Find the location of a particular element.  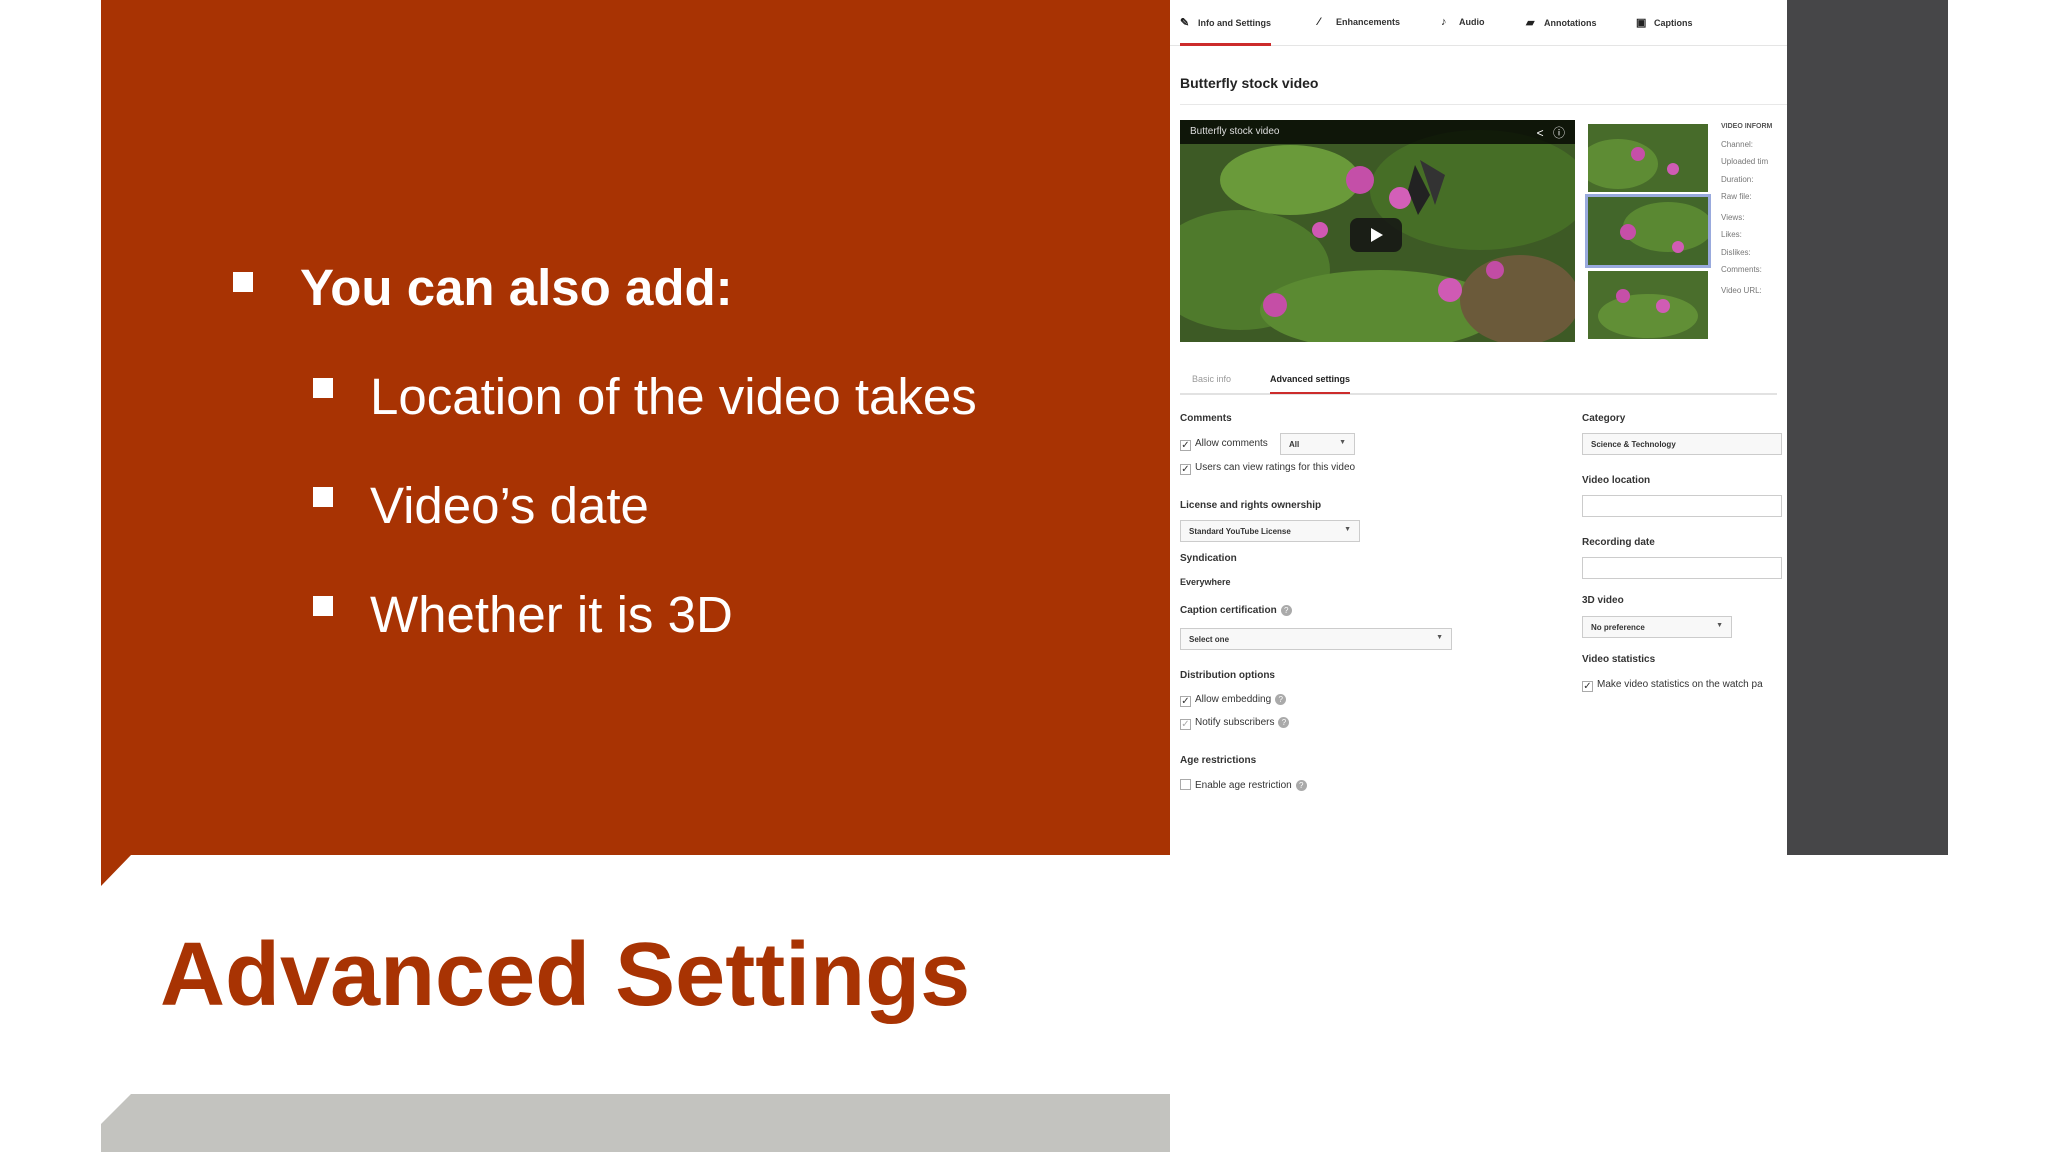

license-label: License and rights ownership is located at coordinates (1251, 505).